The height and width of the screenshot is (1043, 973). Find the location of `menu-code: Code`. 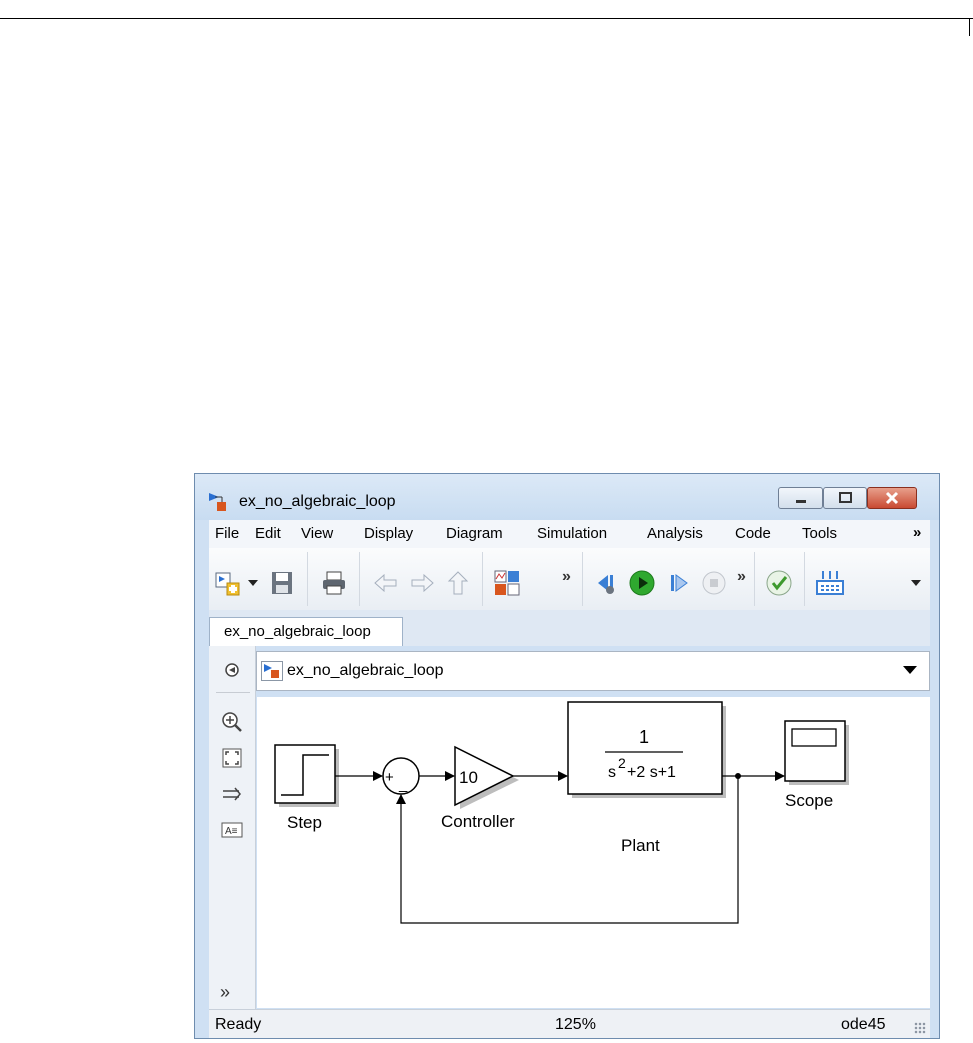

menu-code: Code is located at coordinates (753, 533).